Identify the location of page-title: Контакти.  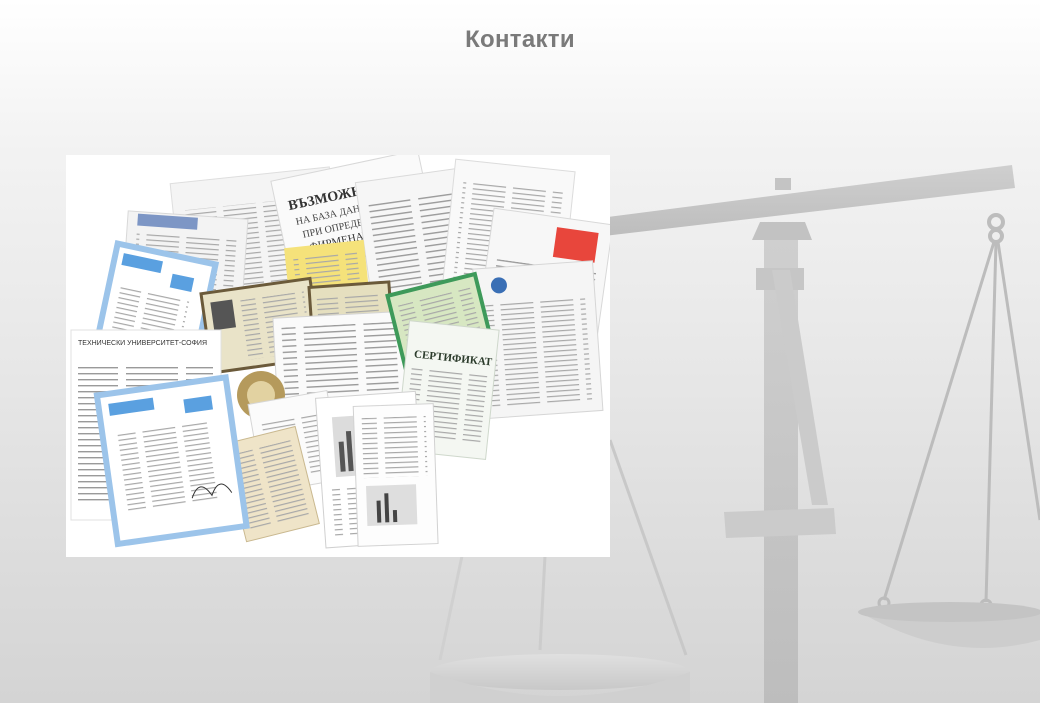
(520, 39).